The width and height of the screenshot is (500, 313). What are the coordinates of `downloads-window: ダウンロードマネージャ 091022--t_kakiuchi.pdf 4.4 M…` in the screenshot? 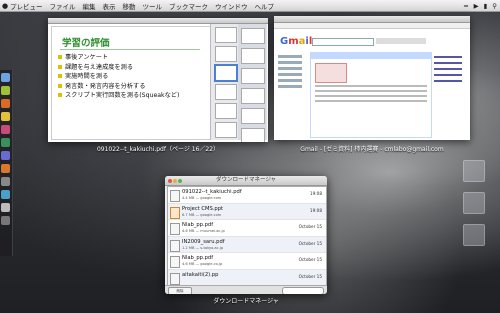 It's located at (246, 235).